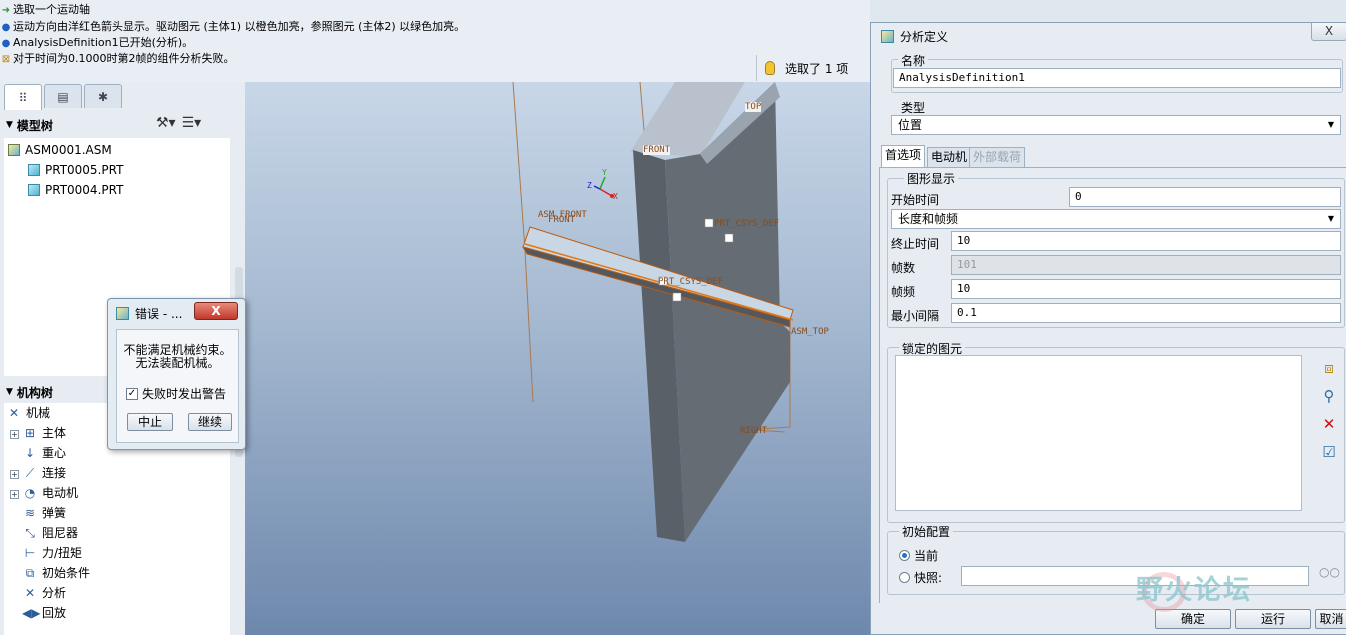 This screenshot has height=635, width=1346. What do you see at coordinates (51, 9) in the screenshot?
I see `message-text: 选取一个运动轴` at bounding box center [51, 9].